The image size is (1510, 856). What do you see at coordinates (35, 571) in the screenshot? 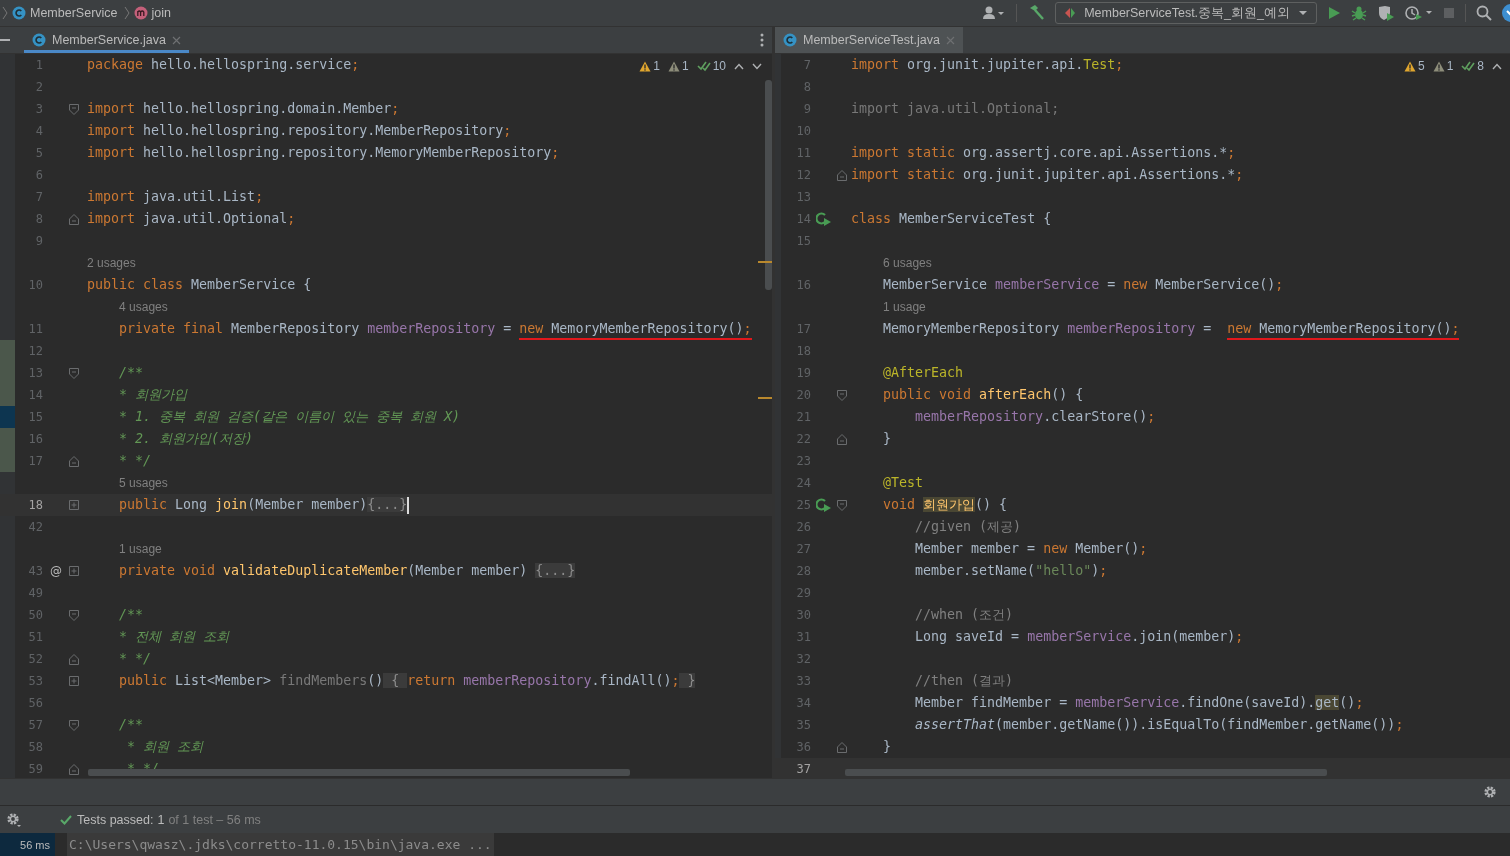
I see `line-number: 43` at bounding box center [35, 571].